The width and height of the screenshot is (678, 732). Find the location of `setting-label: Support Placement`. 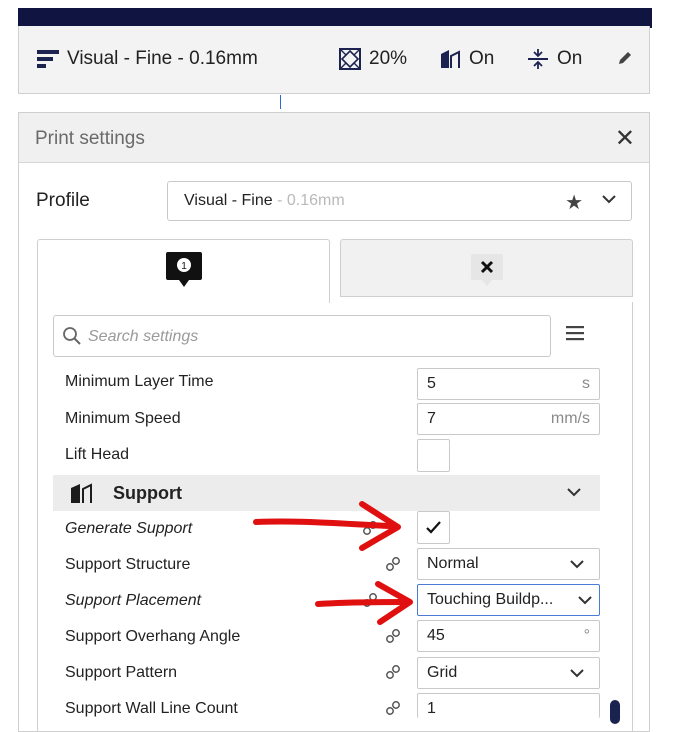

setting-label: Support Placement is located at coordinates (133, 600).